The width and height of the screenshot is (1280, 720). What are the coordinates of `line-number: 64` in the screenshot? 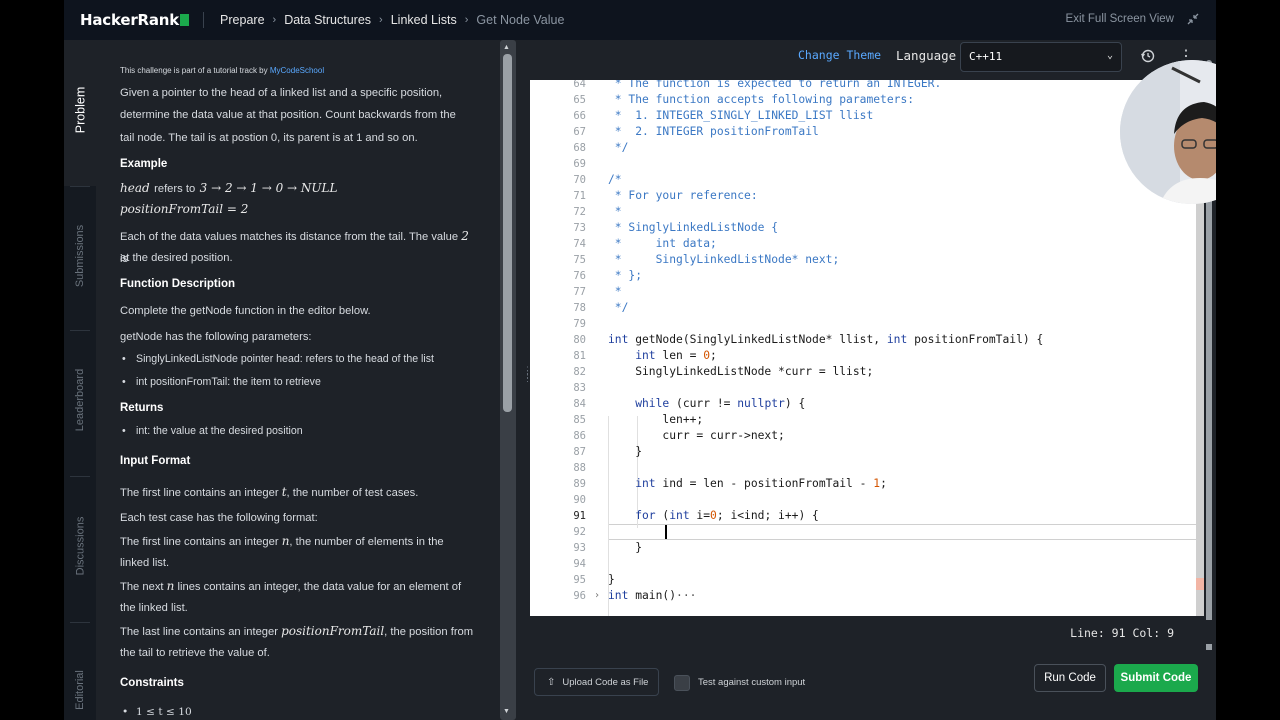 It's located at (579, 85).